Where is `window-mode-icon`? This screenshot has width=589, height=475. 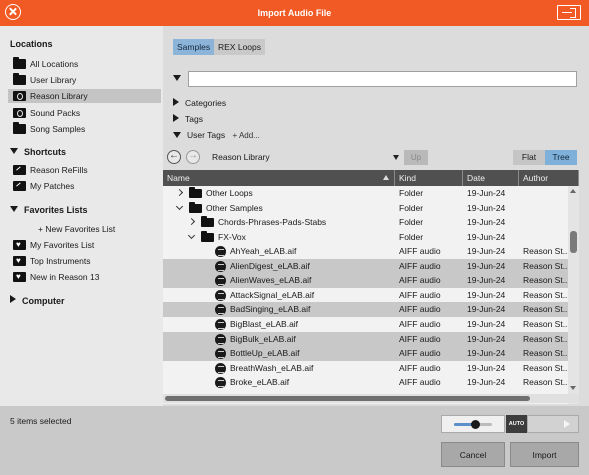
window-mode-icon is located at coordinates (569, 12).